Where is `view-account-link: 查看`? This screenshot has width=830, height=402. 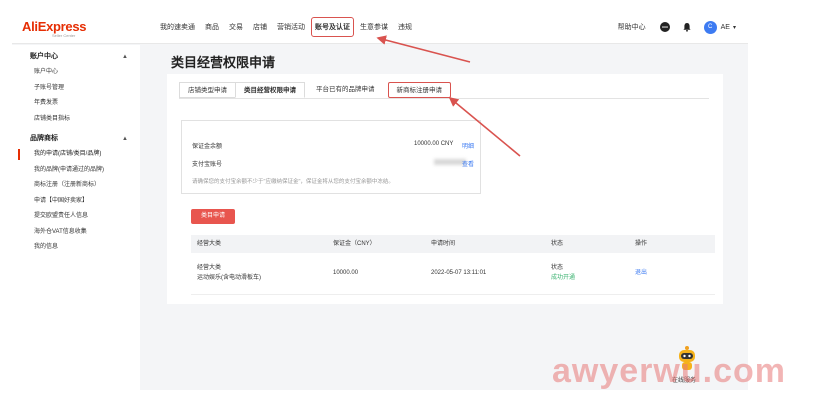
view-account-link: 查看 is located at coordinates (468, 163).